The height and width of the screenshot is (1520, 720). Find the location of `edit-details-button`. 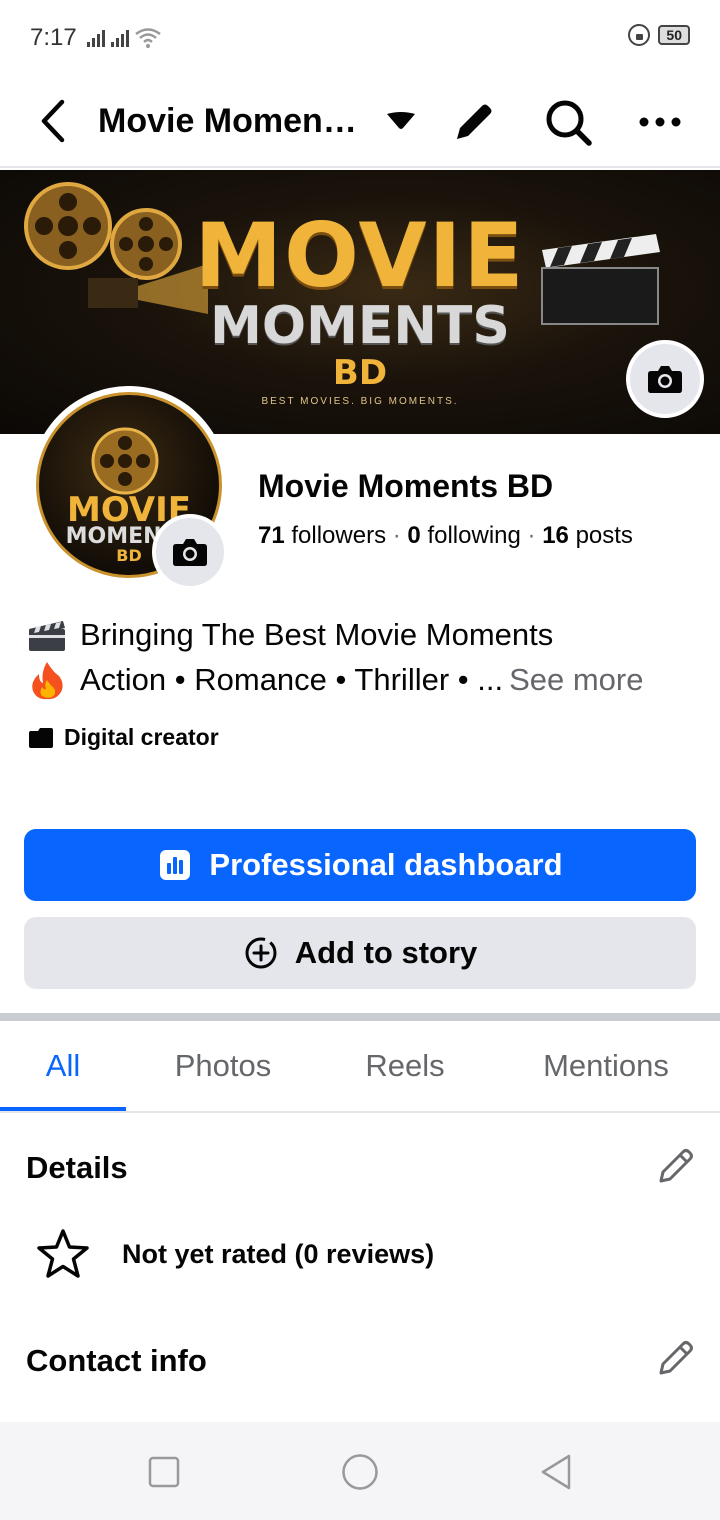

edit-details-button is located at coordinates (676, 1166).